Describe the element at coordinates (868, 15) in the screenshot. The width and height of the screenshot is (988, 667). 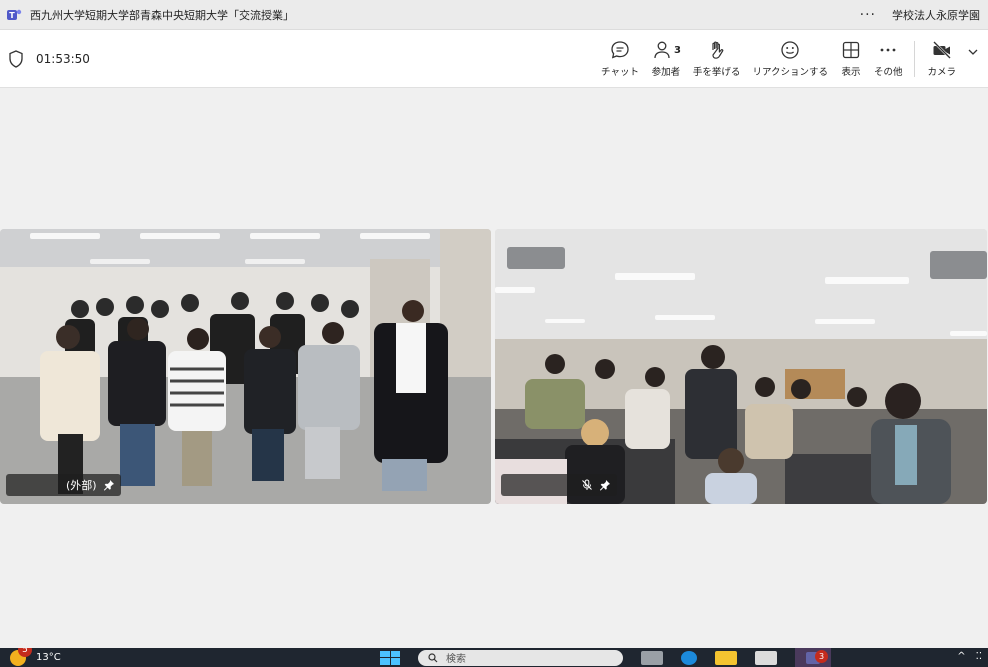
I see `more-horizontal-icon: ···` at that location.